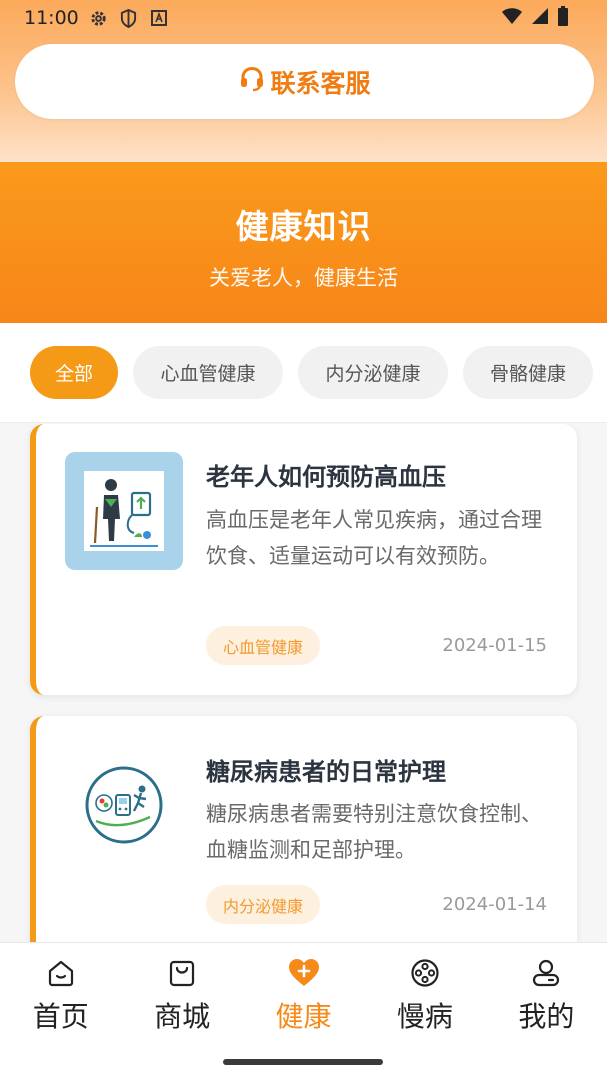  I want to click on nav-mall: 商城, so click(181, 993).